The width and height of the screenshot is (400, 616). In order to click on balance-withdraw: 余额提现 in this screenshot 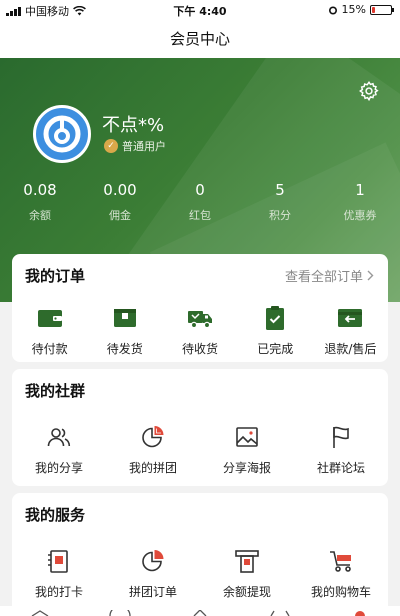, I will do `click(247, 573)`.